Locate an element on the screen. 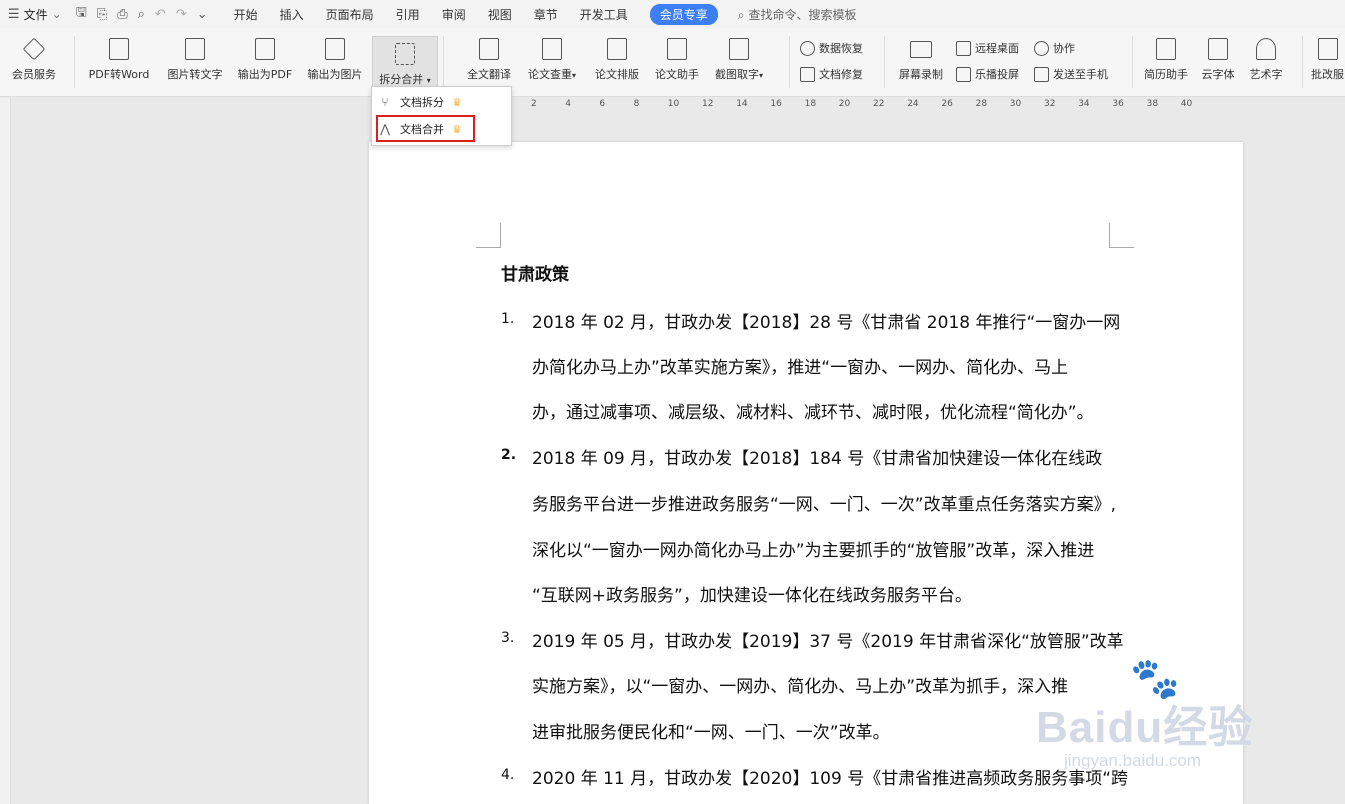  ruler-tick: 30 is located at coordinates (1015, 104).